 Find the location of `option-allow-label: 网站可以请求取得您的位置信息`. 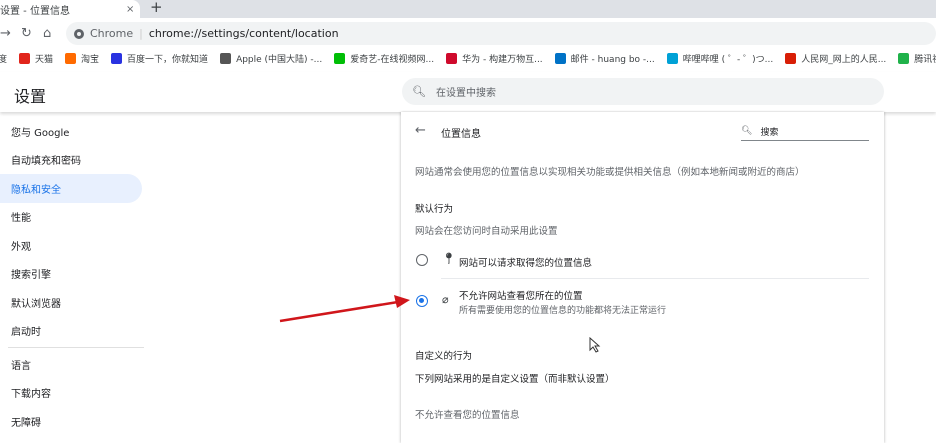

option-allow-label: 网站可以请求取得您的位置信息 is located at coordinates (525, 262).